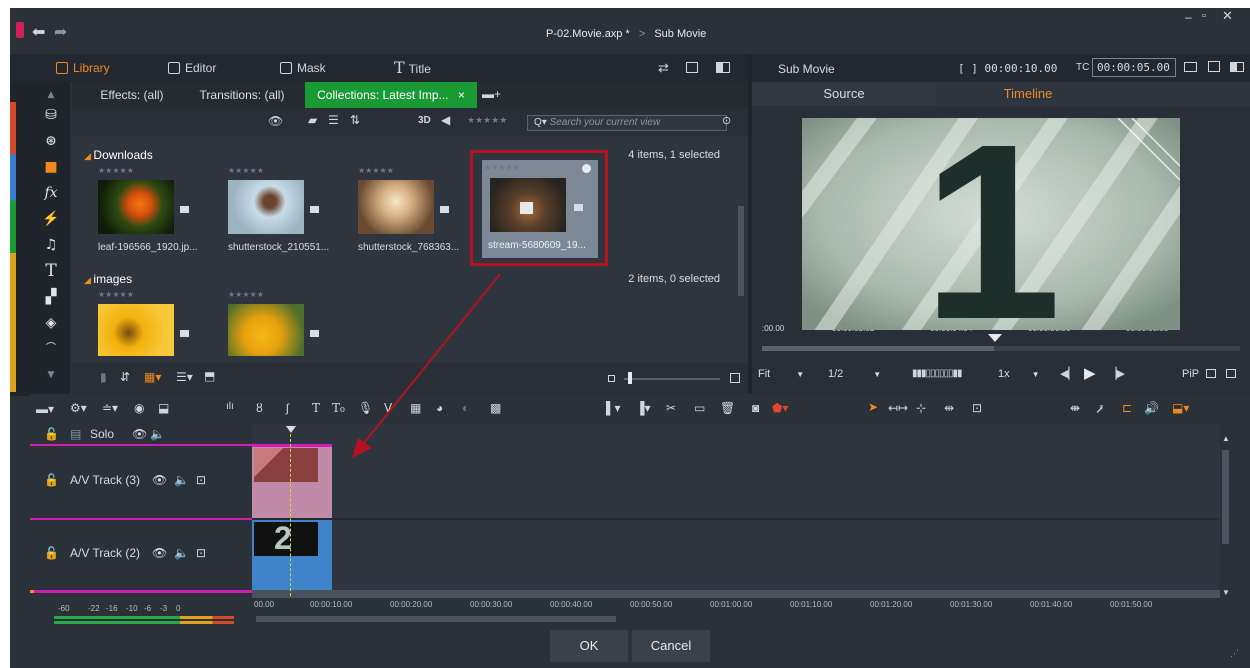  Describe the element at coordinates (613, 408) in the screenshot. I see `marker-in-icon: ▌▾` at that location.